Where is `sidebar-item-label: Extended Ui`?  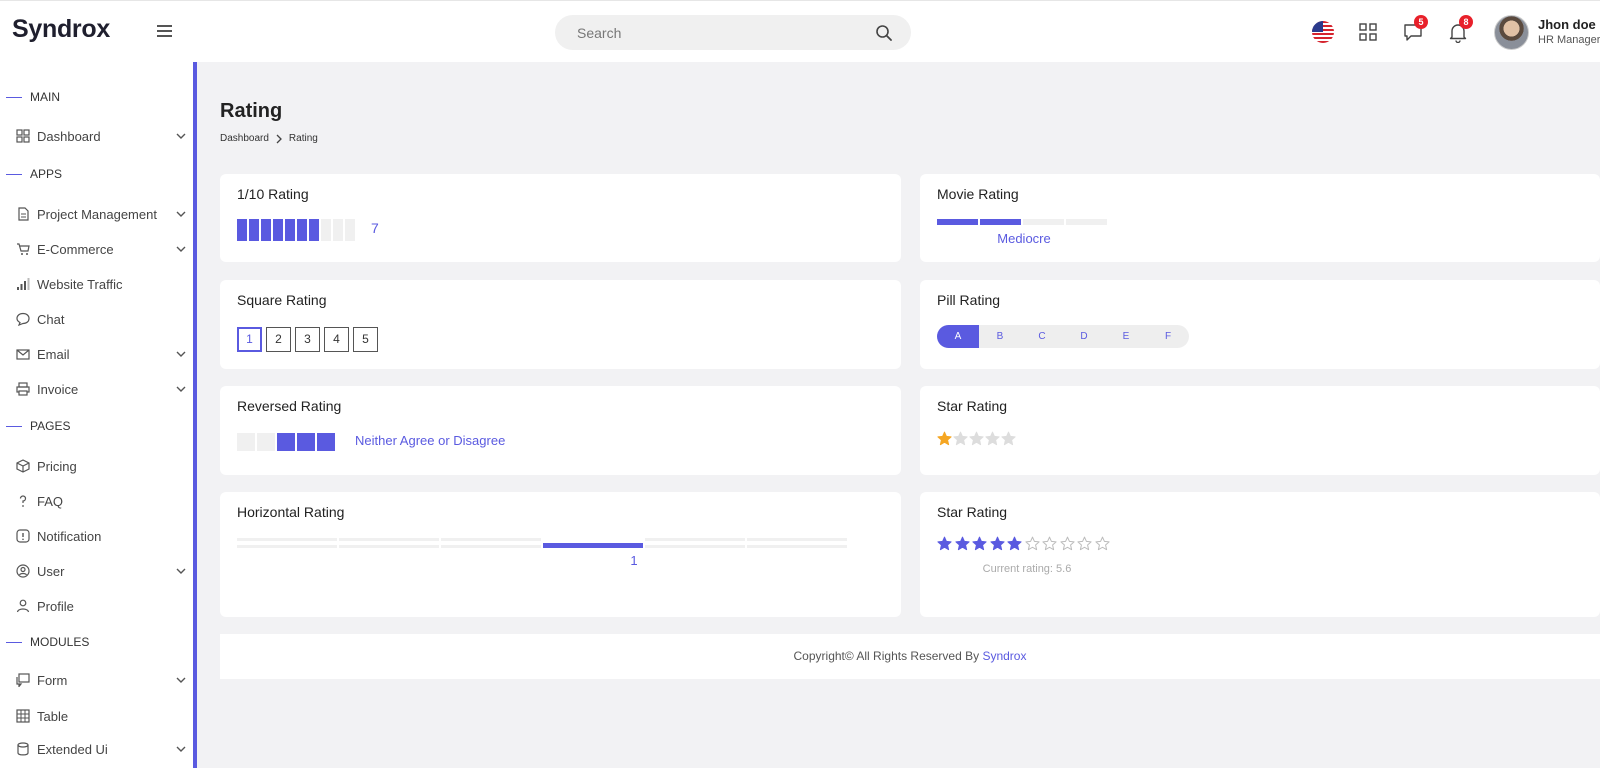
sidebar-item-label: Extended Ui is located at coordinates (72, 749).